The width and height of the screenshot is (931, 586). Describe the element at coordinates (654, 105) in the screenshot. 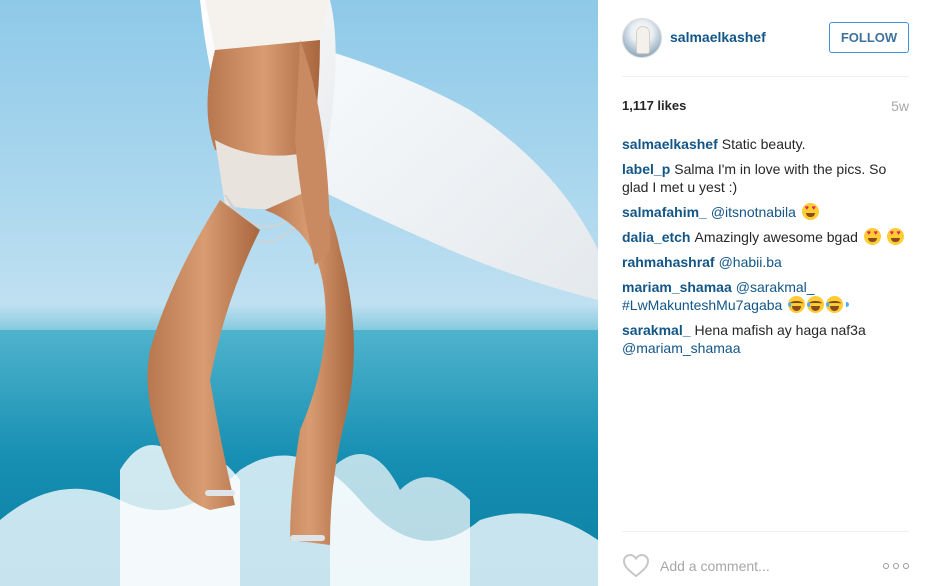

I see `likes-count: 1,117 likes` at that location.